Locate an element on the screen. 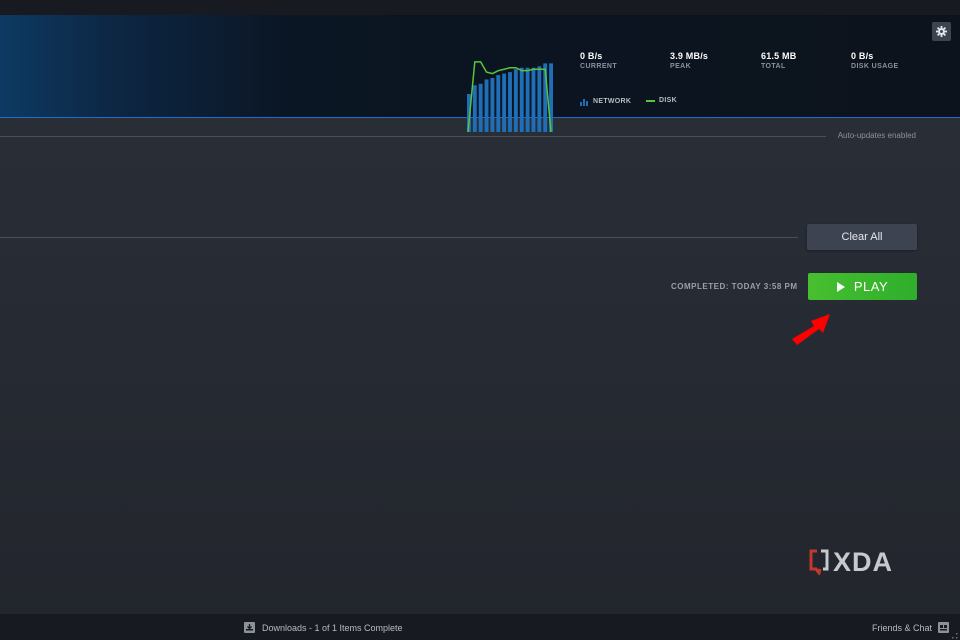  stat-current: 0 B/s CURRENT is located at coordinates (598, 60).